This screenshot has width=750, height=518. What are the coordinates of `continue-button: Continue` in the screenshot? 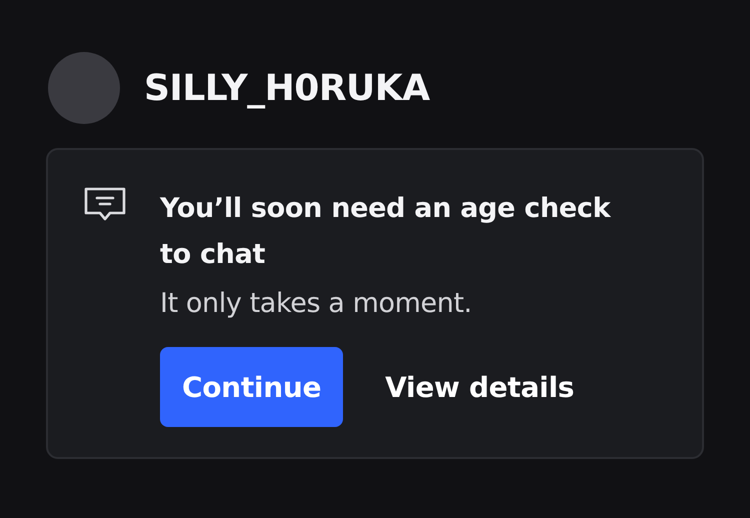 It's located at (252, 387).